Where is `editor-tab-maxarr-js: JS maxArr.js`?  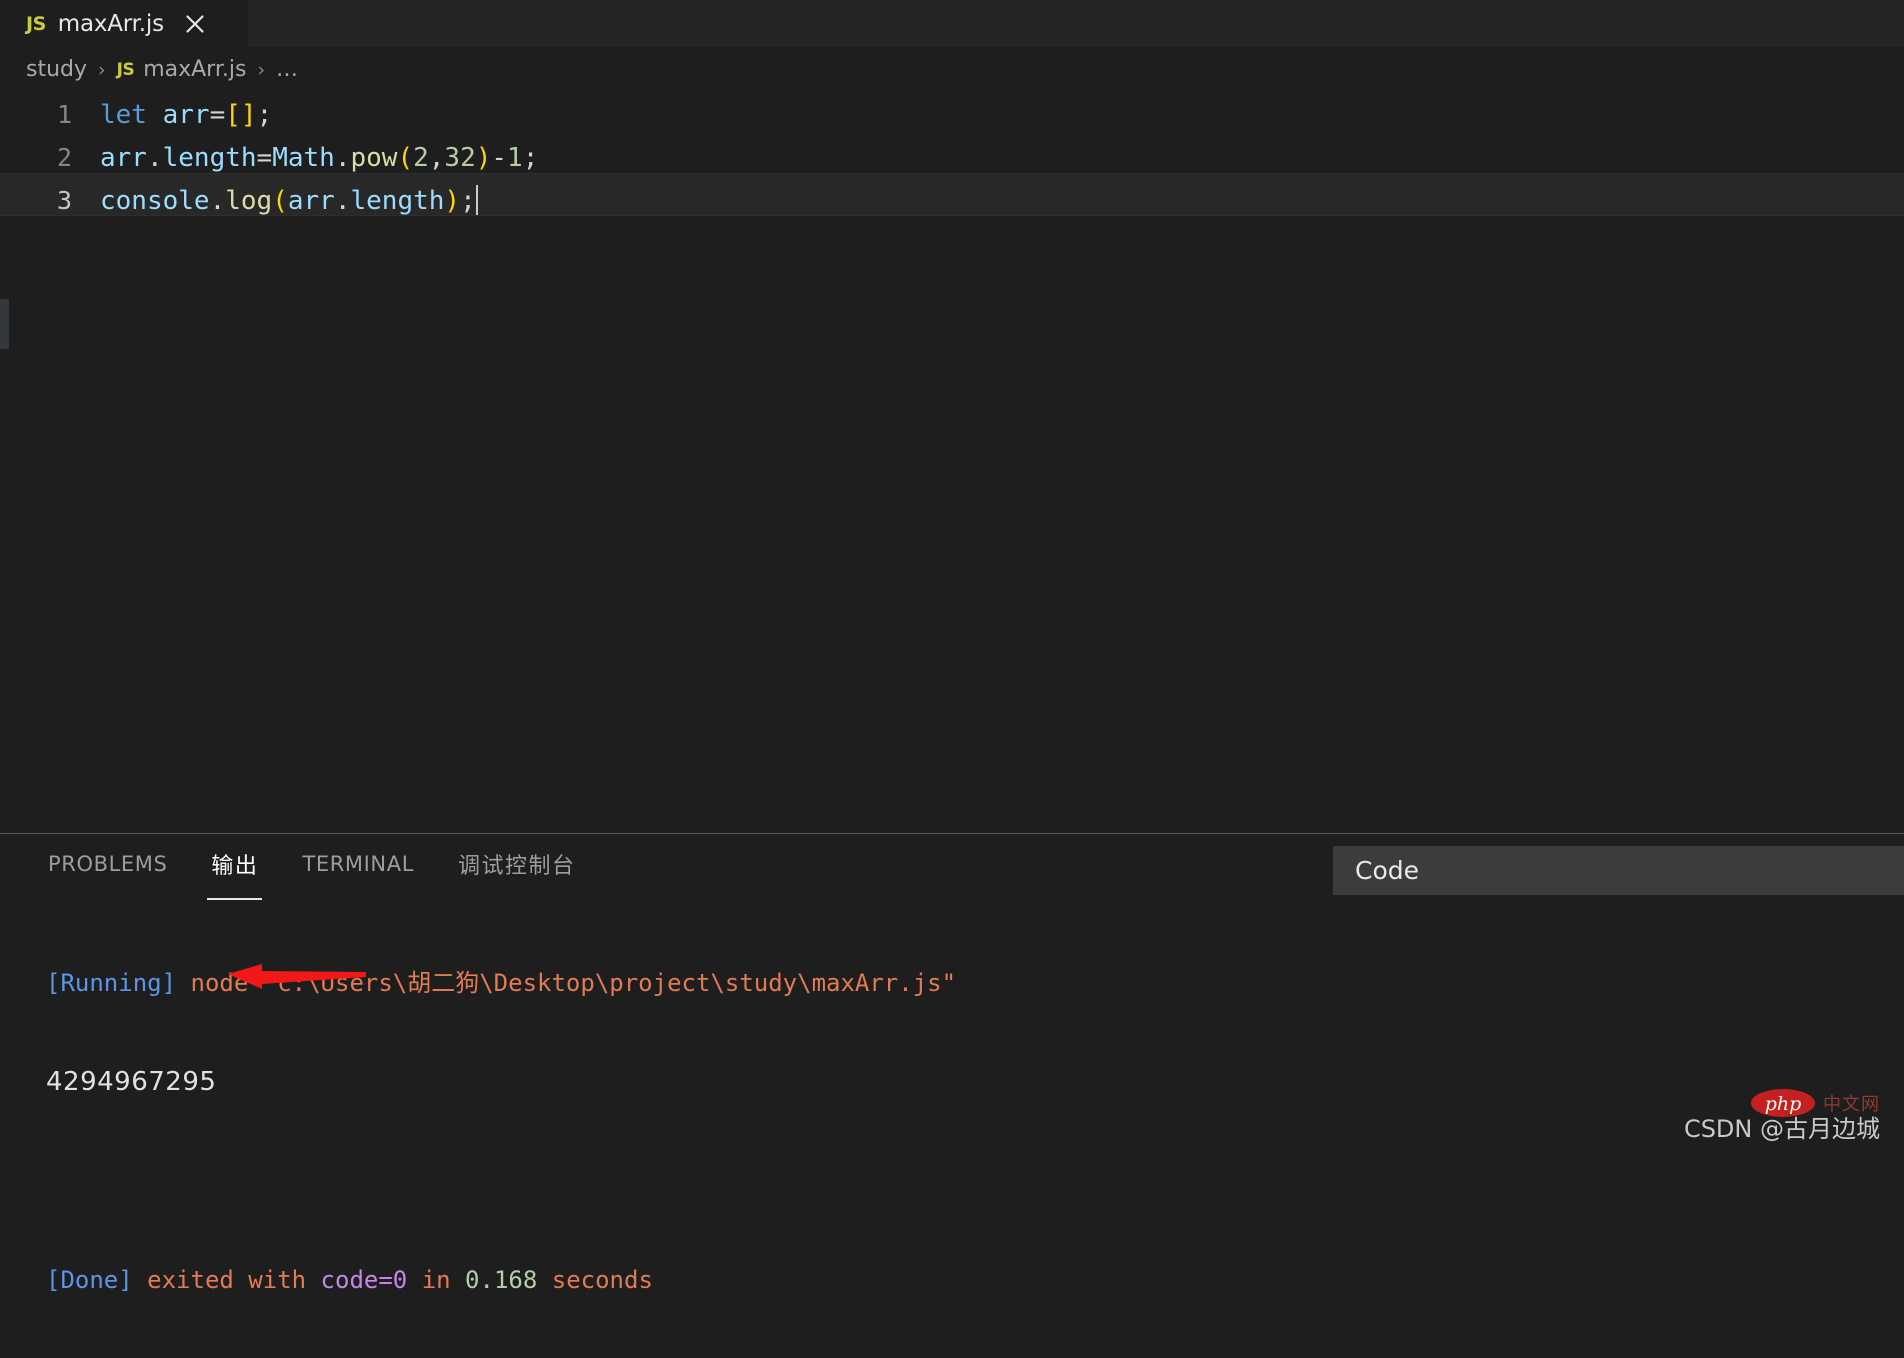
editor-tab-maxarr-js: JS maxArr.js is located at coordinates (124, 23).